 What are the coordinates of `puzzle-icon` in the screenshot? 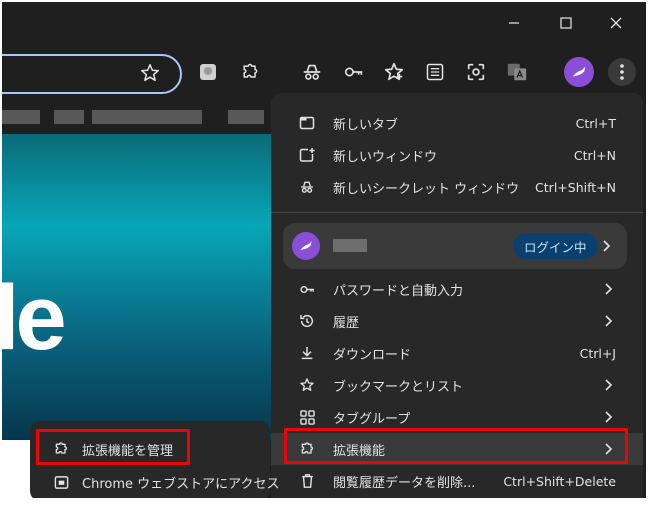 It's located at (250, 72).